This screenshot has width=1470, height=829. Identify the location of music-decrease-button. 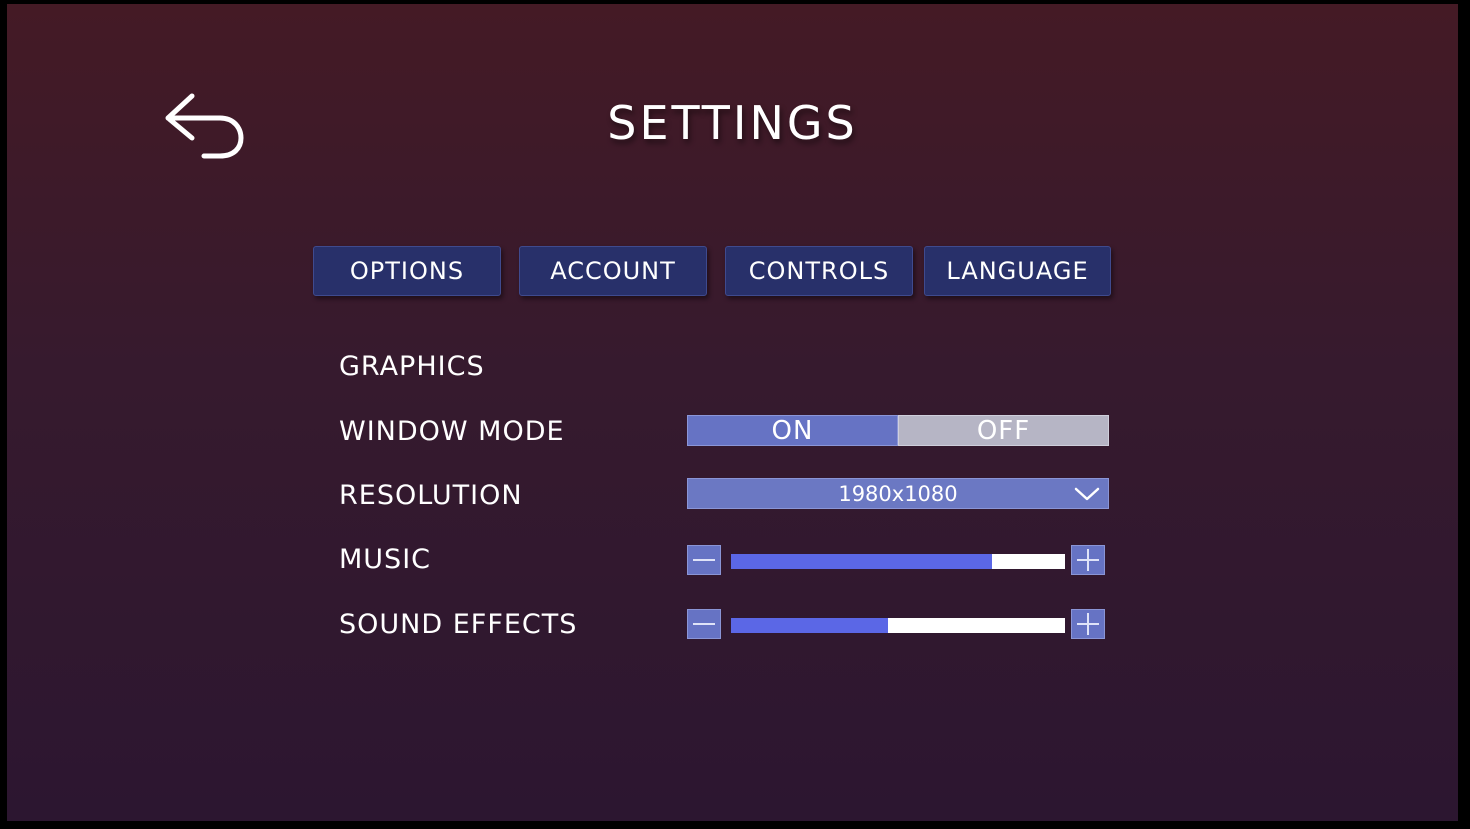
(704, 560).